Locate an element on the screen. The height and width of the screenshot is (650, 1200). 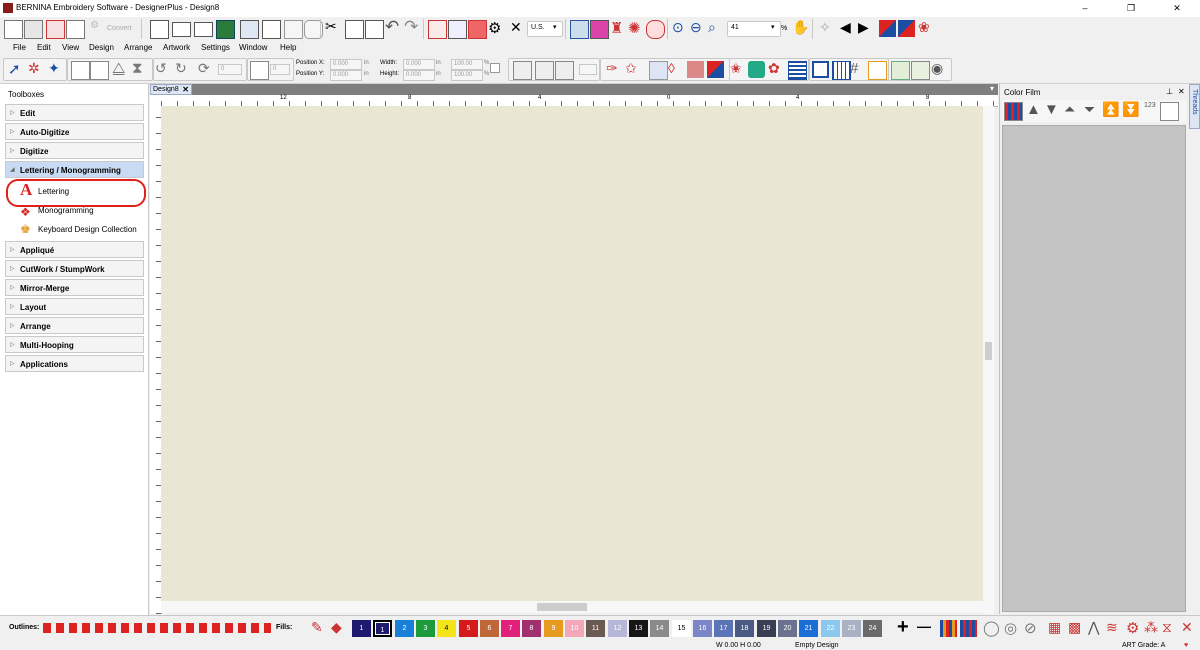
close-button: ✕ is located at coordinates (1177, 8).